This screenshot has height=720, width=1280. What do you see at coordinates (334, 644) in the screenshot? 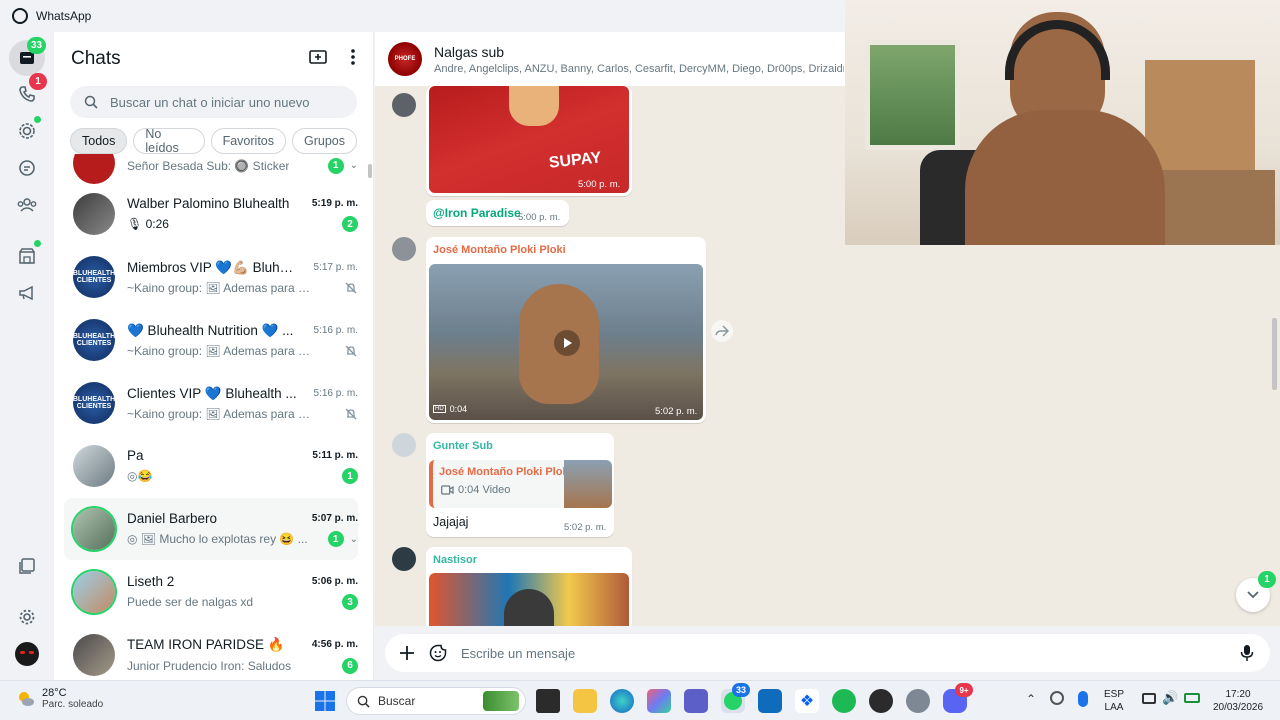
I see `chat-time: 4:56 p. m.` at bounding box center [334, 644].